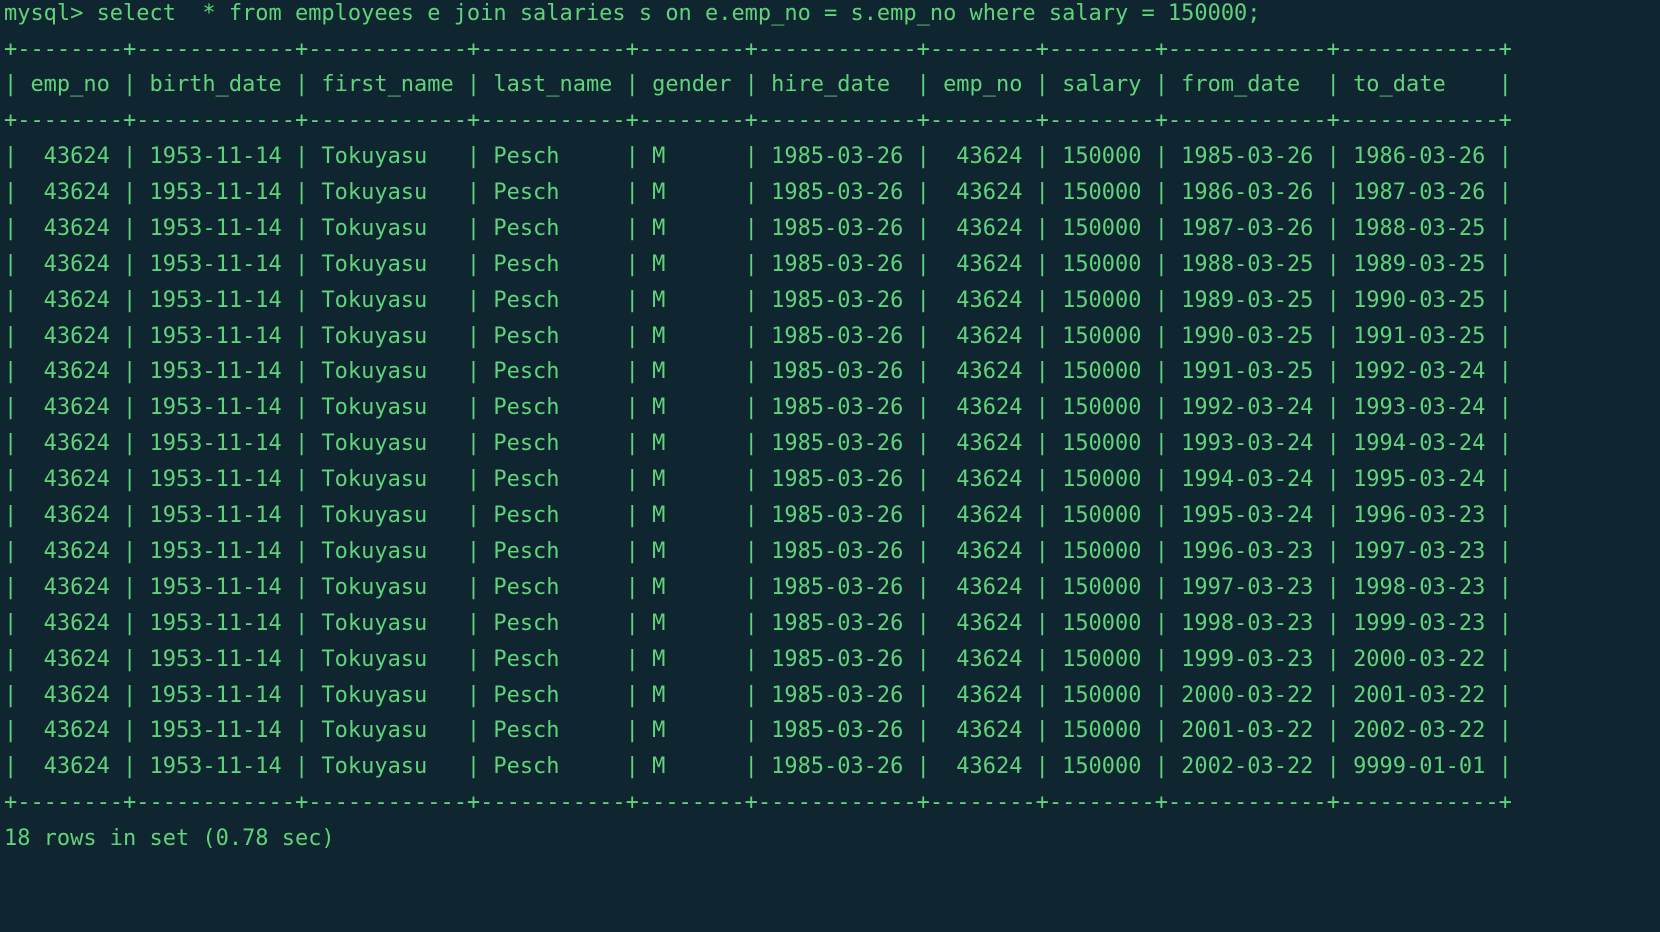 This screenshot has height=932, width=1660. What do you see at coordinates (169, 838) in the screenshot?
I see `result-status-line: 18 rows in set (0.78 sec)` at bounding box center [169, 838].